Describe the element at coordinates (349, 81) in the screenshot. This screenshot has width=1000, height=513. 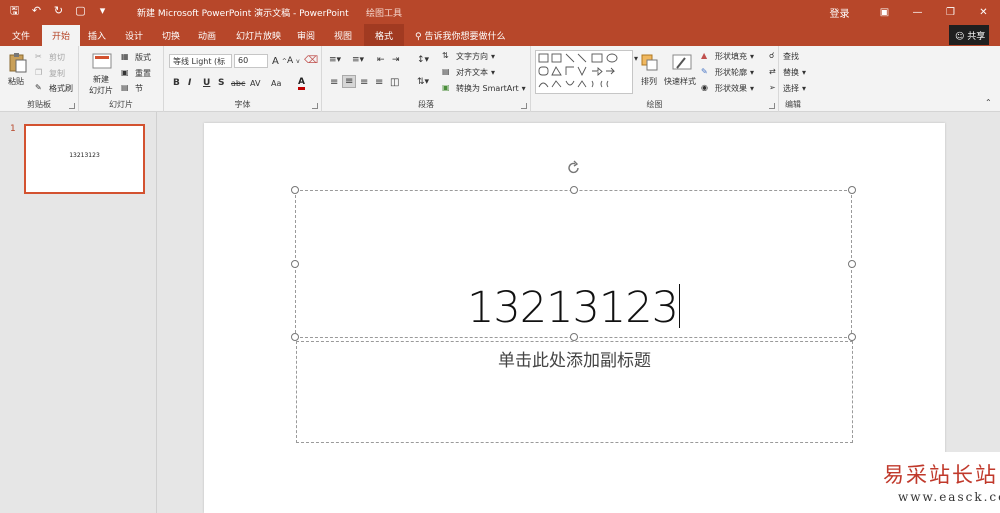
I see `align-center-icon: ≡` at that location.